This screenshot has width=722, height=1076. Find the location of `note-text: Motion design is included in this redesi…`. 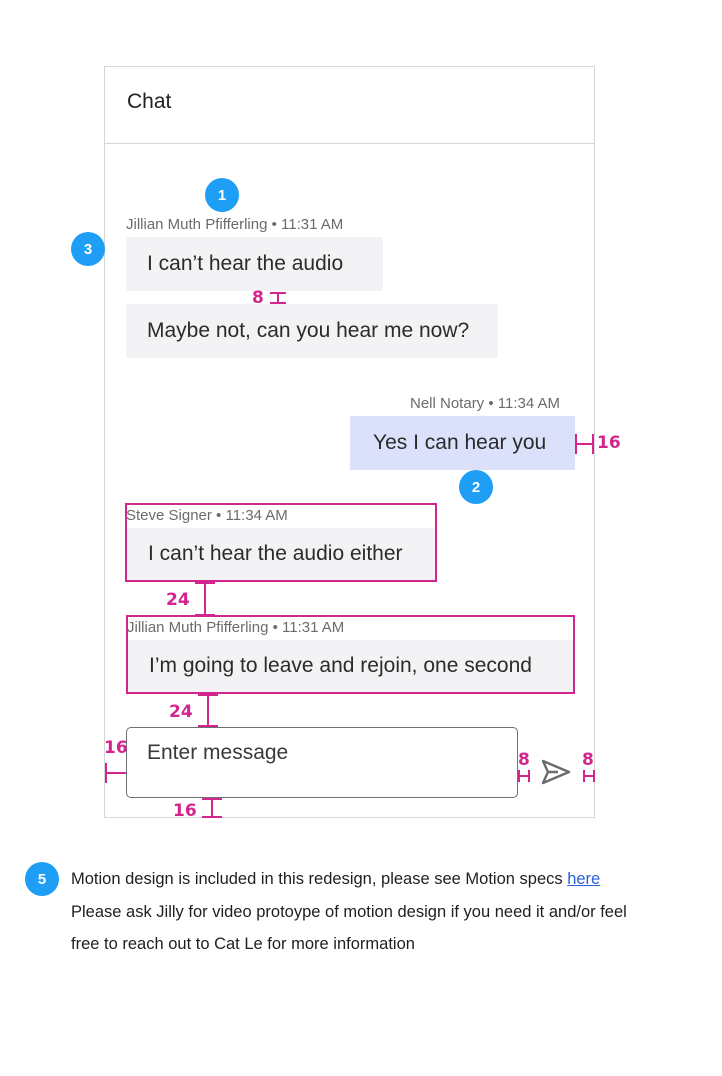

note-text: Motion design is included in this redesi… is located at coordinates (319, 879).